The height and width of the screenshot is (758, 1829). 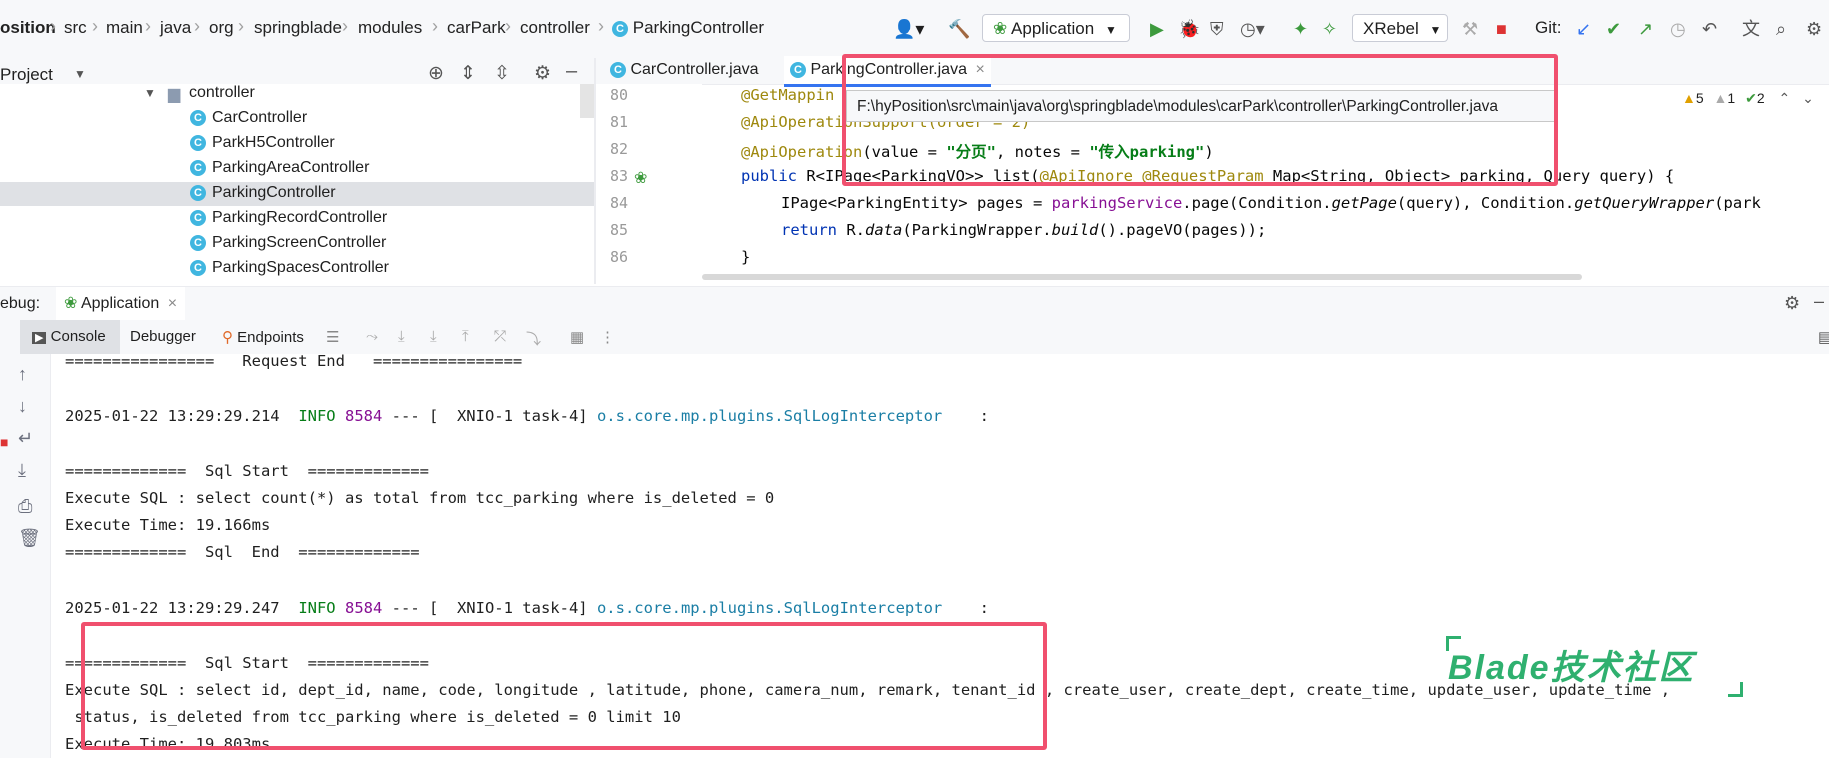 What do you see at coordinates (436, 73) in the screenshot?
I see `locate-icon: ⊕` at bounding box center [436, 73].